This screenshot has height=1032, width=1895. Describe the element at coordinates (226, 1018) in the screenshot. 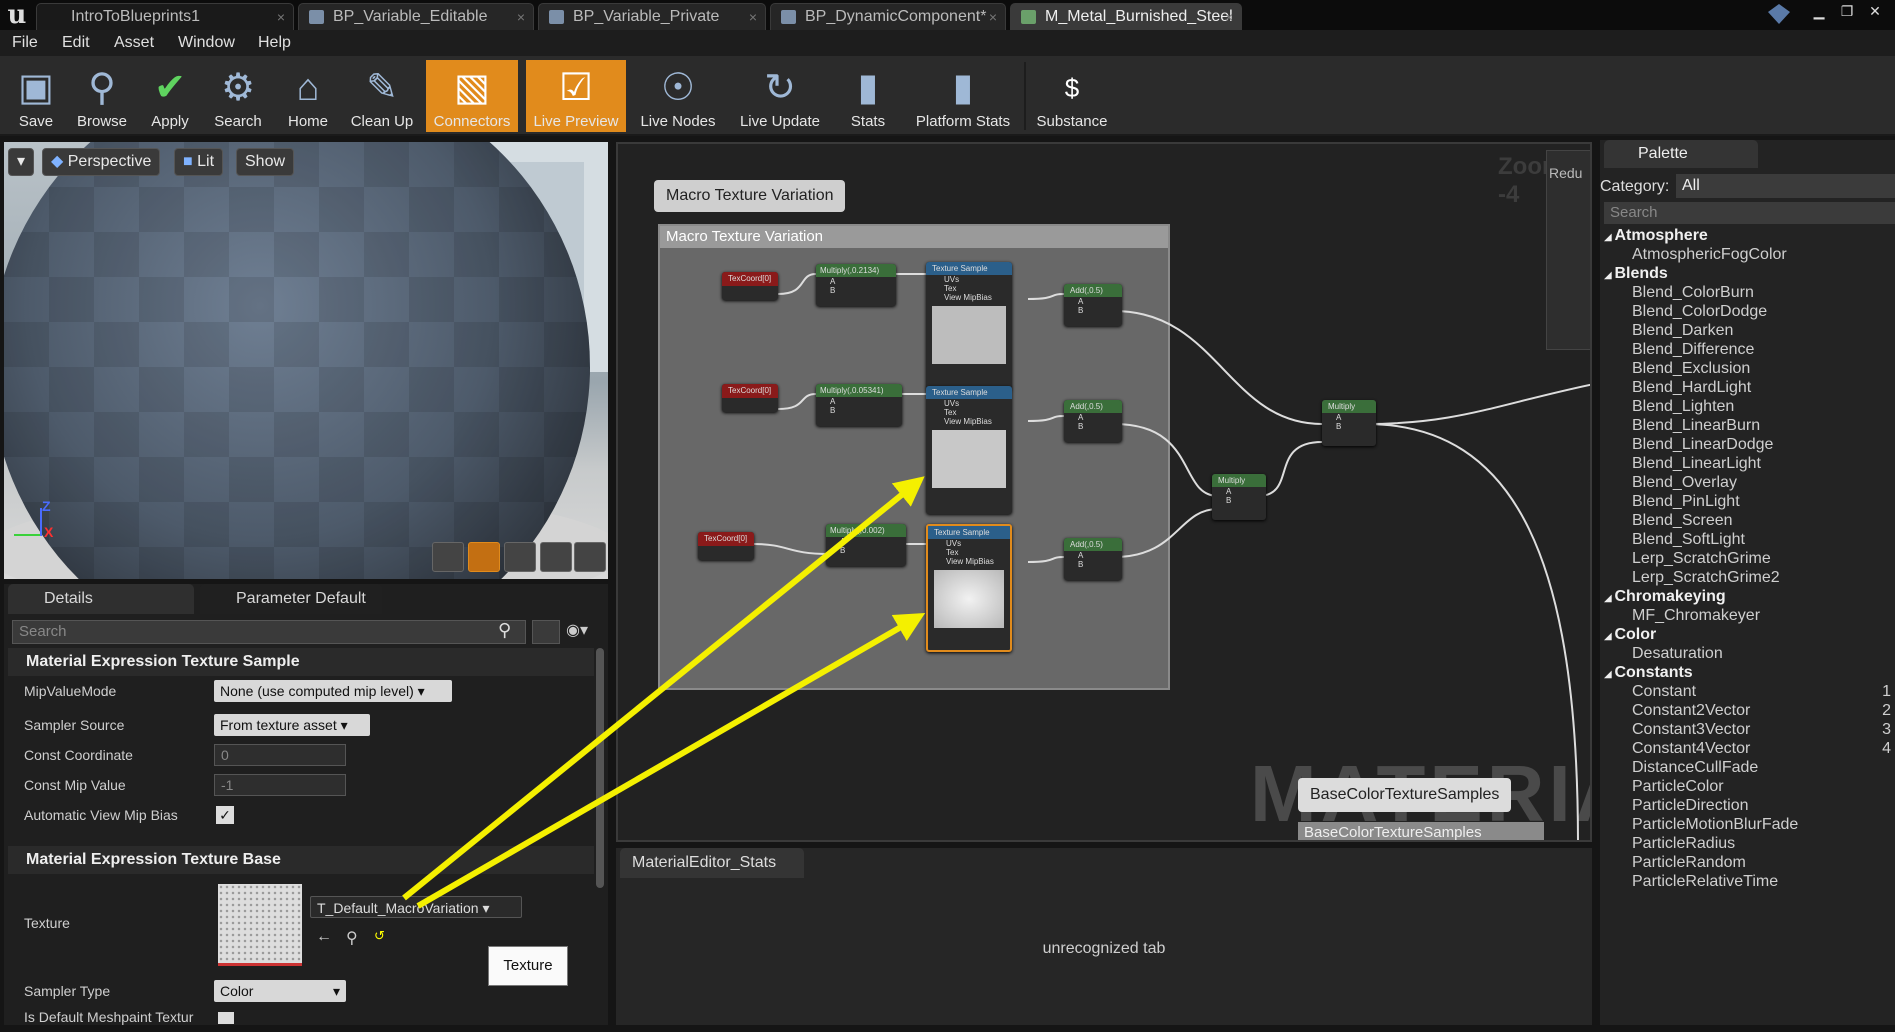

I see `is-default-meshpaint-checkbox` at that location.